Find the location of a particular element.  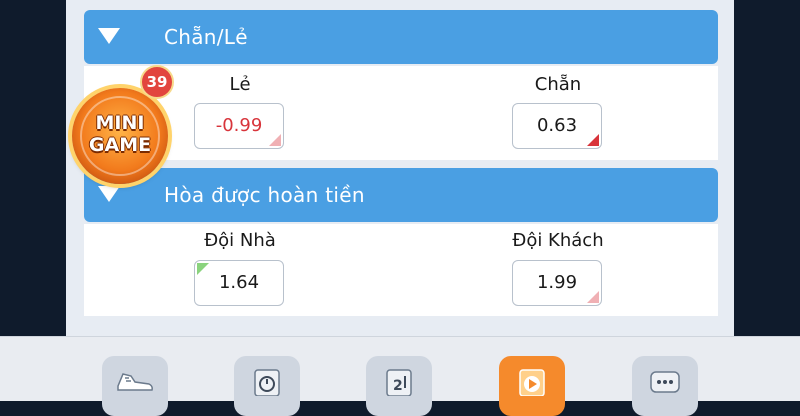

nav-tile-live-video is located at coordinates (532, 386).